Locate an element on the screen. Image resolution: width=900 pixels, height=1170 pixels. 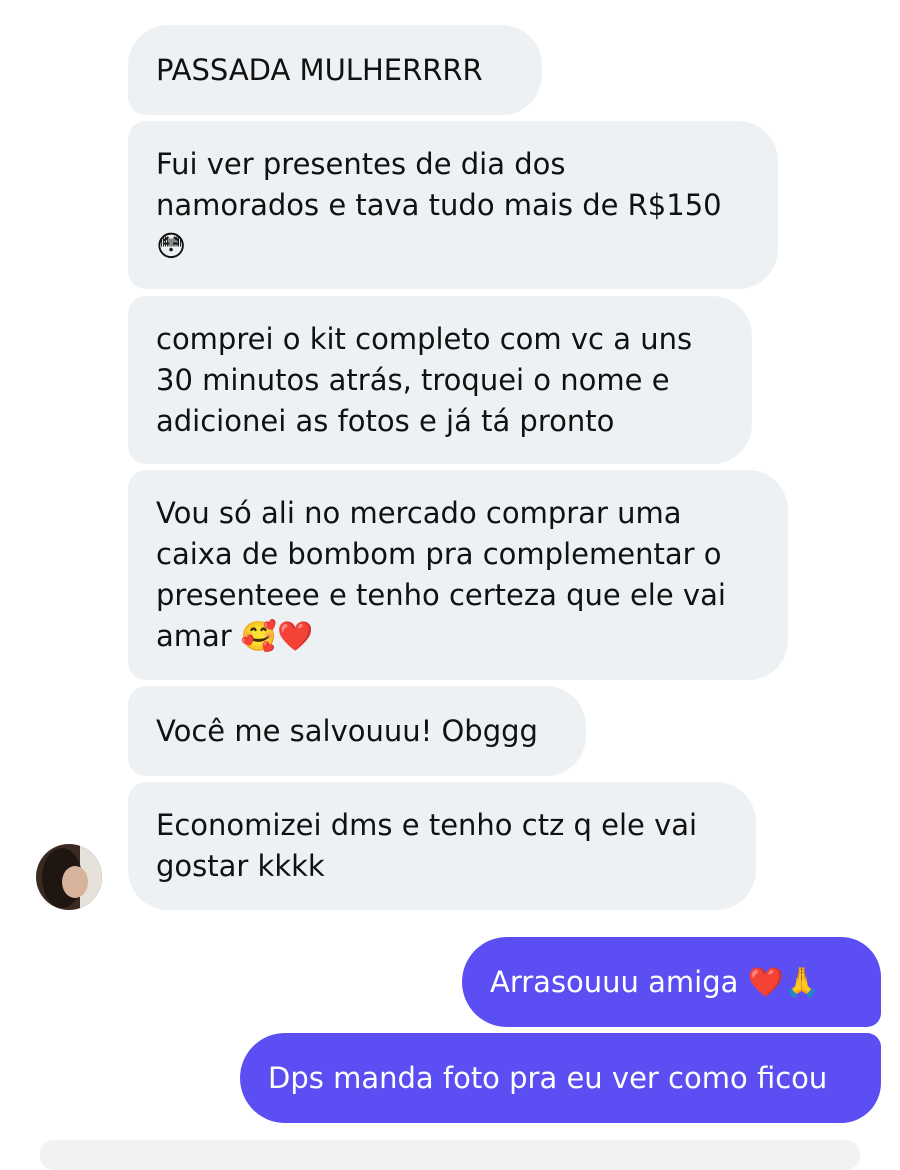
message-text: PASSADA MULHERRRR is located at coordinates (319, 69).